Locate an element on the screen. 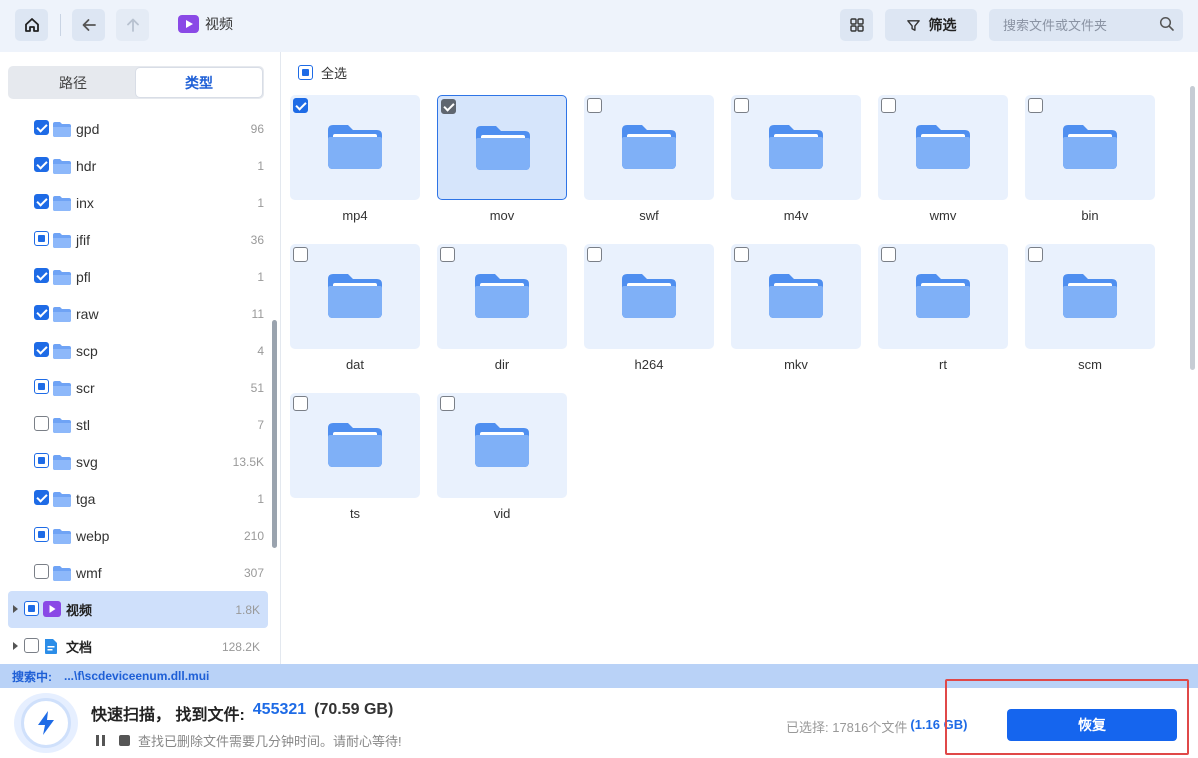 The height and width of the screenshot is (758, 1198). folder-card-dat is located at coordinates (355, 296).